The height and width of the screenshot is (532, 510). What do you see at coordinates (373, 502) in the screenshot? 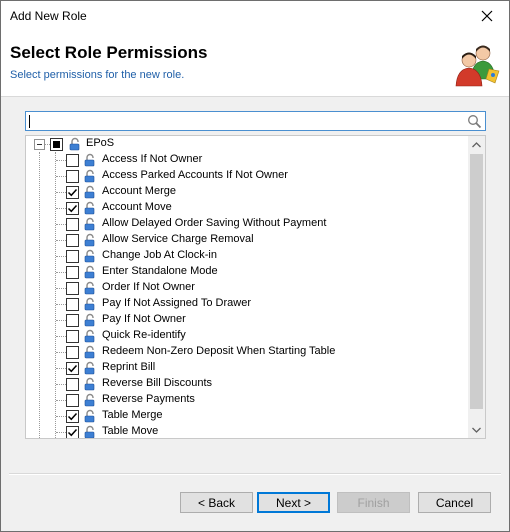
I see `finish-button: Finish` at bounding box center [373, 502].